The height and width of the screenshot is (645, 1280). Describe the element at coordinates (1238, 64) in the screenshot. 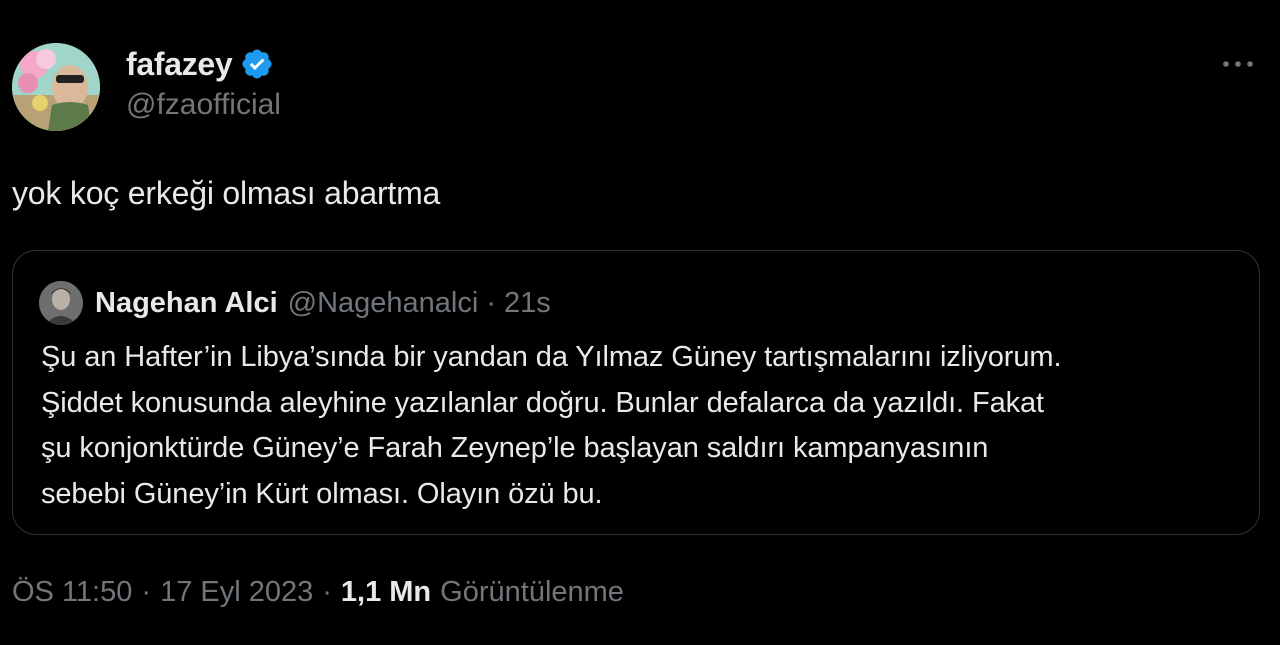

I see `more-options-icon` at that location.